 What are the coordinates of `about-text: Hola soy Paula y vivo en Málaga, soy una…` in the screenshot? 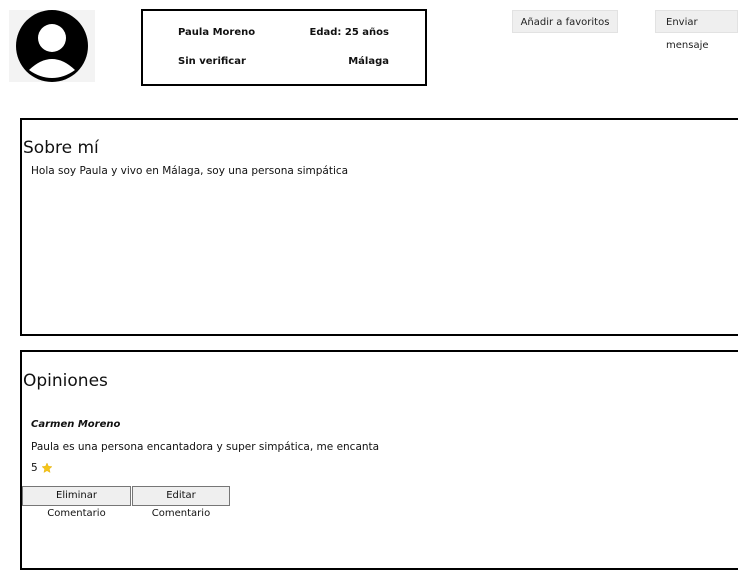 It's located at (190, 171).